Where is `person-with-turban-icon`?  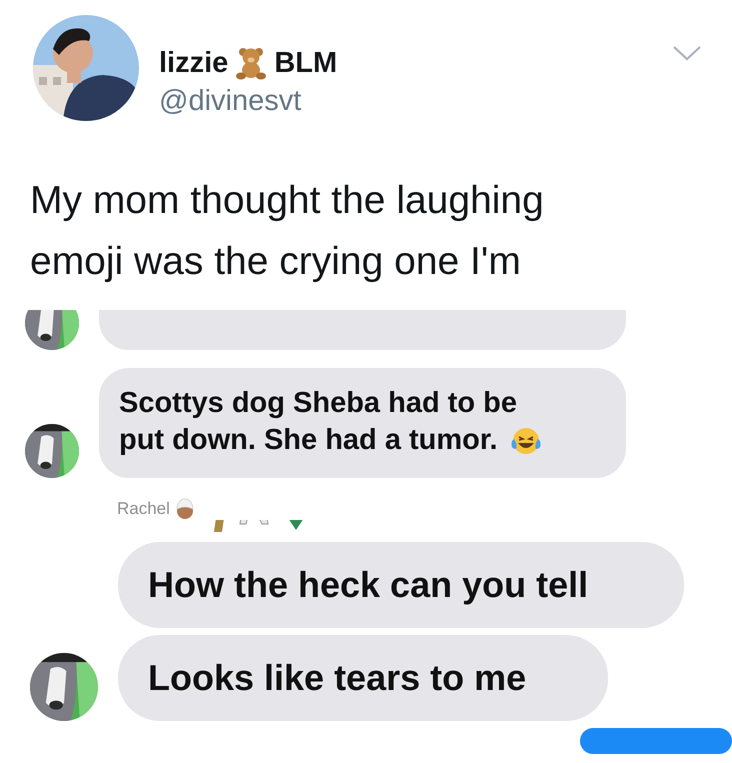
person-with-turban-icon is located at coordinates (185, 509).